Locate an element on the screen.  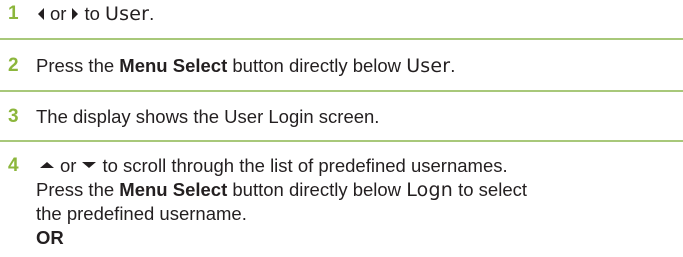
up-arrow-icon is located at coordinates (47, 165).